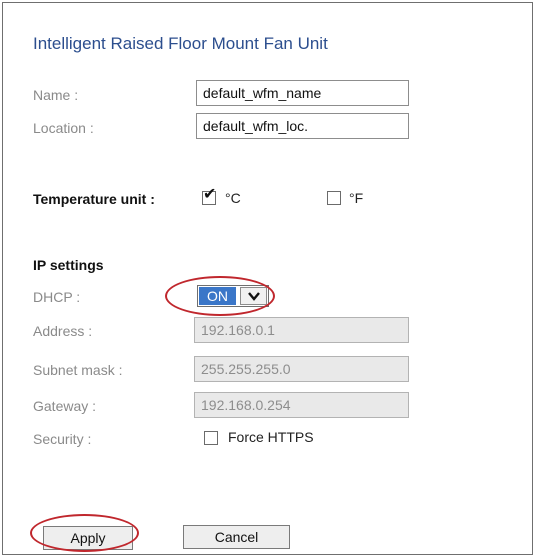 The image size is (537, 559). Describe the element at coordinates (271, 437) in the screenshot. I see `force-https-label: Force HTTPS` at that location.